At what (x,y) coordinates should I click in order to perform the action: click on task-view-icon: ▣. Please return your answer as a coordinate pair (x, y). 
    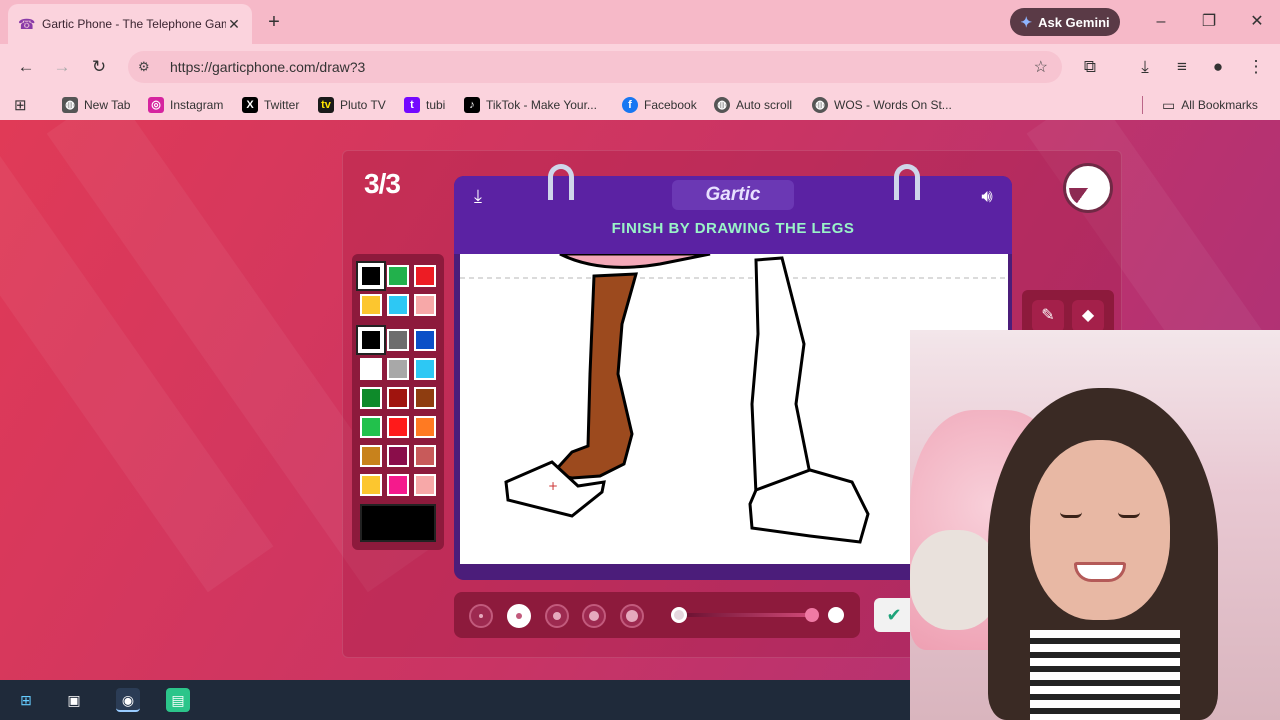
    Looking at the image, I should click on (74, 700).